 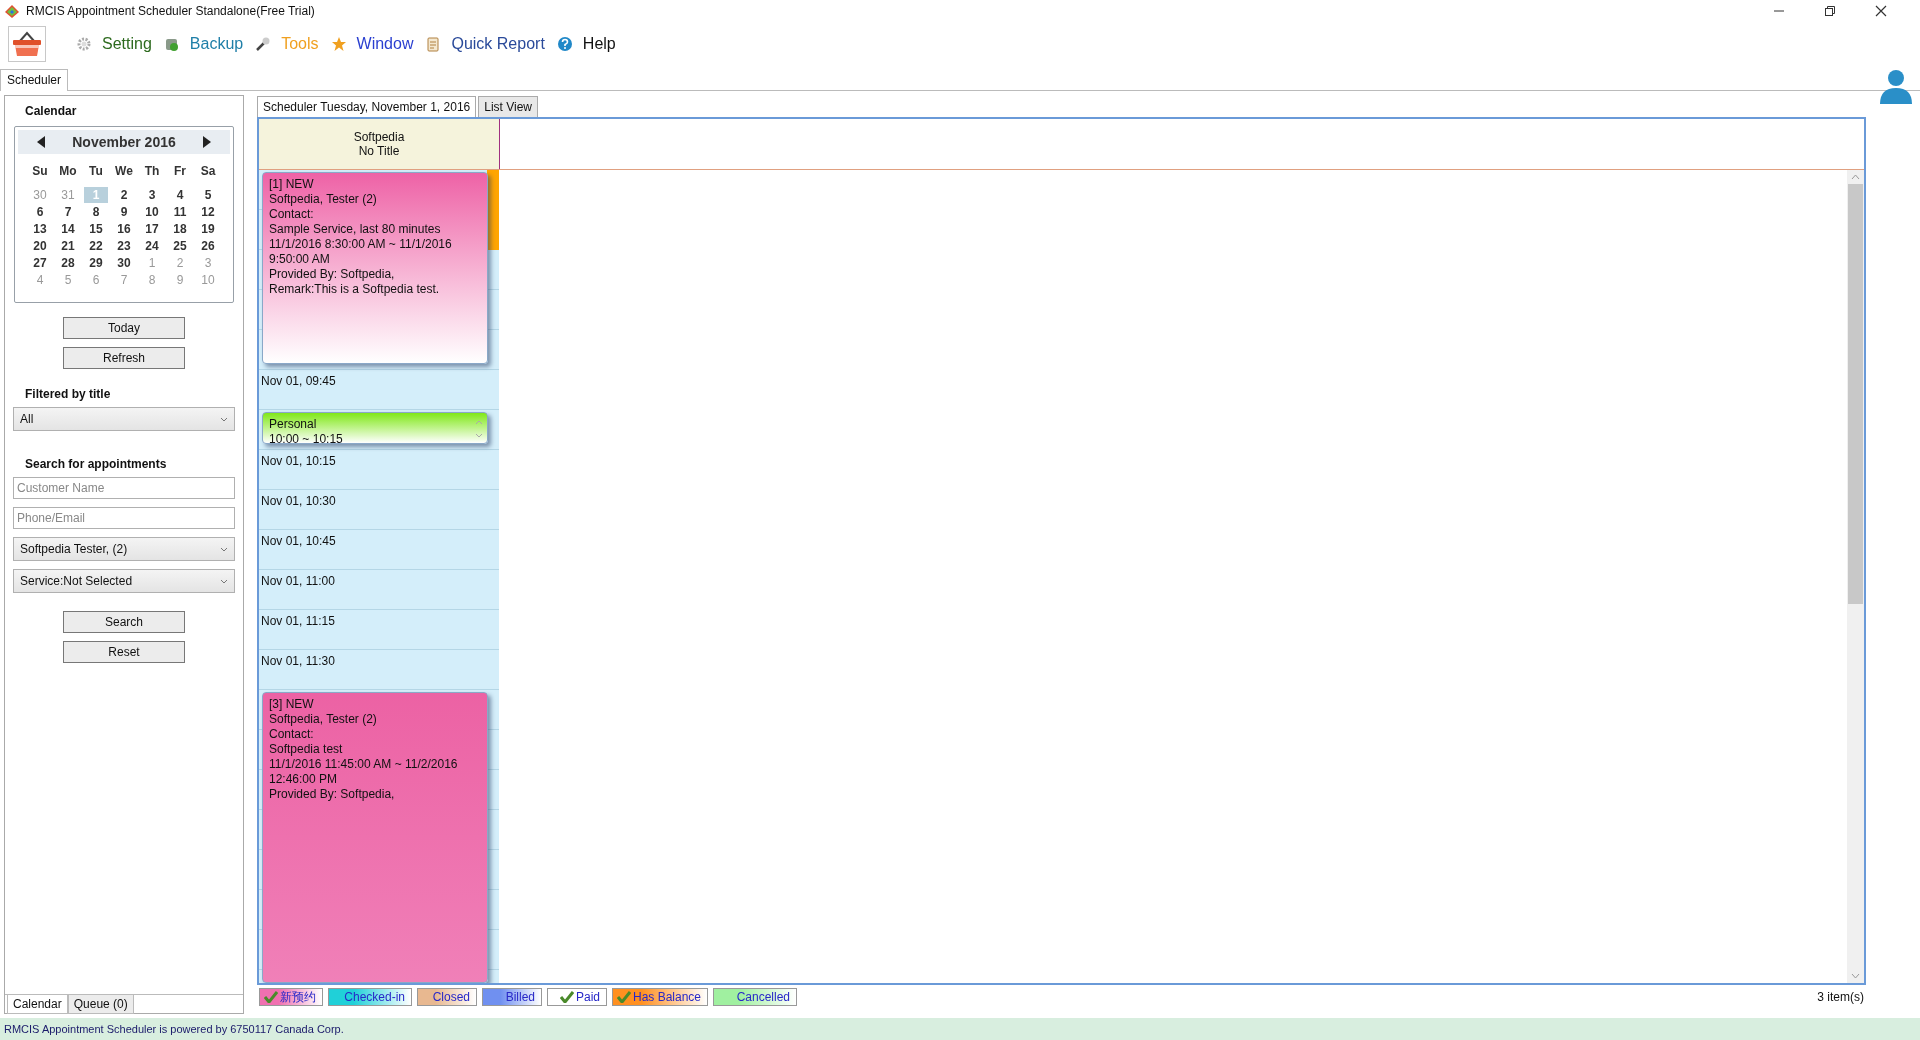 I want to click on menu-item: Setting, so click(x=127, y=44).